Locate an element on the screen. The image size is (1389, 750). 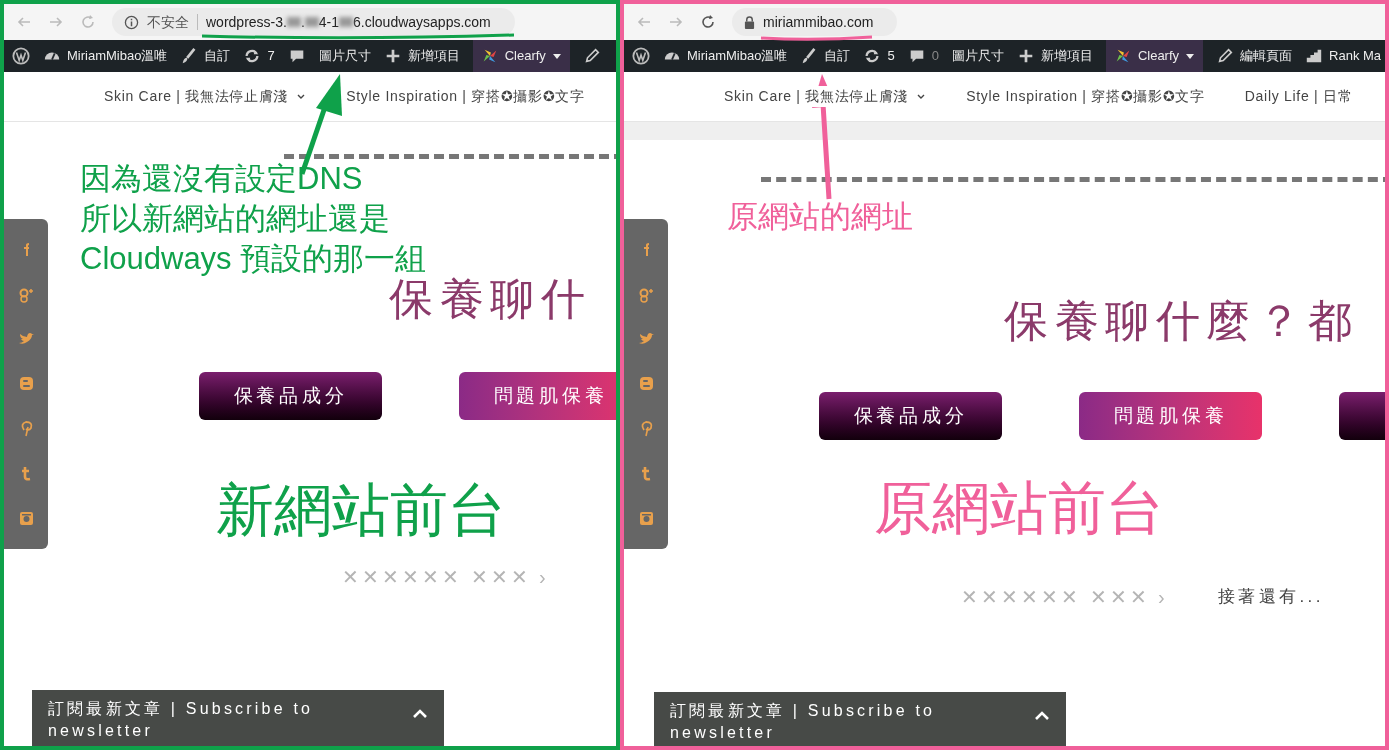
chart-icon is located at coordinates (1314, 56).